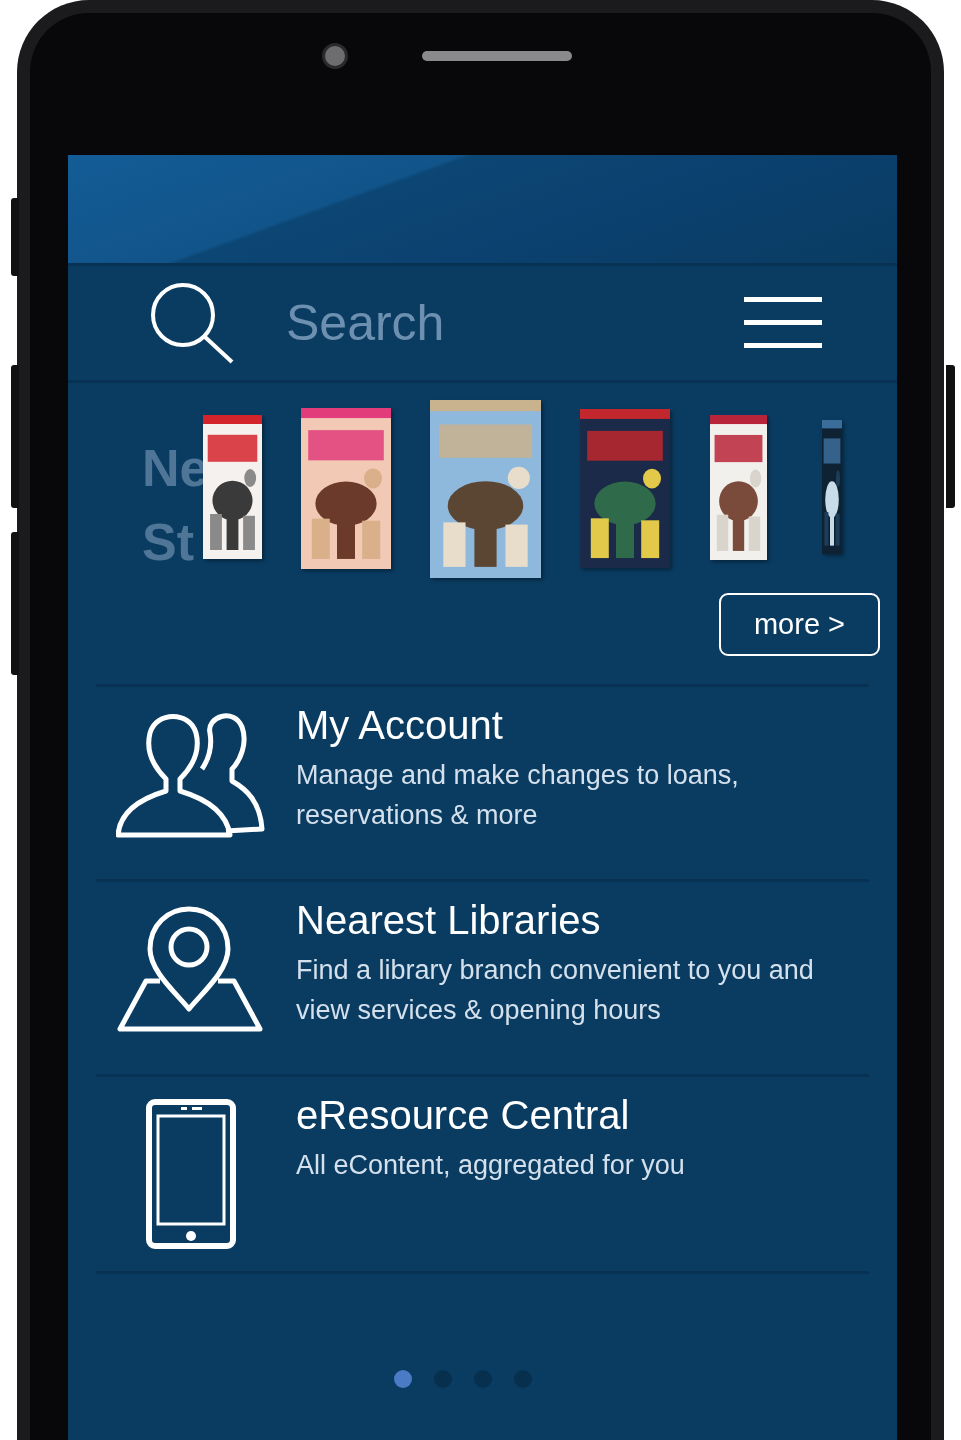 This screenshot has width=961, height=1440. Describe the element at coordinates (783, 323) in the screenshot. I see `menu-icon` at that location.